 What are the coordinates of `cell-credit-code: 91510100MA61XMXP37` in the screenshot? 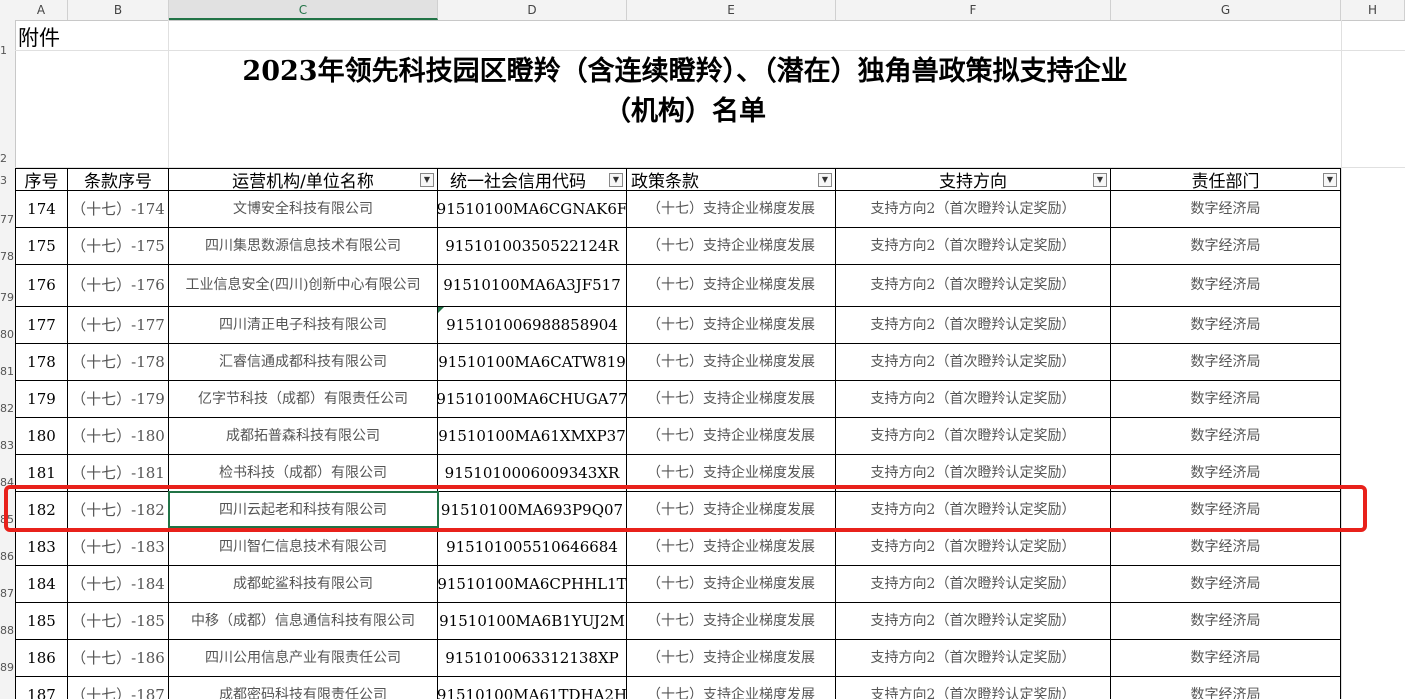 It's located at (532, 436).